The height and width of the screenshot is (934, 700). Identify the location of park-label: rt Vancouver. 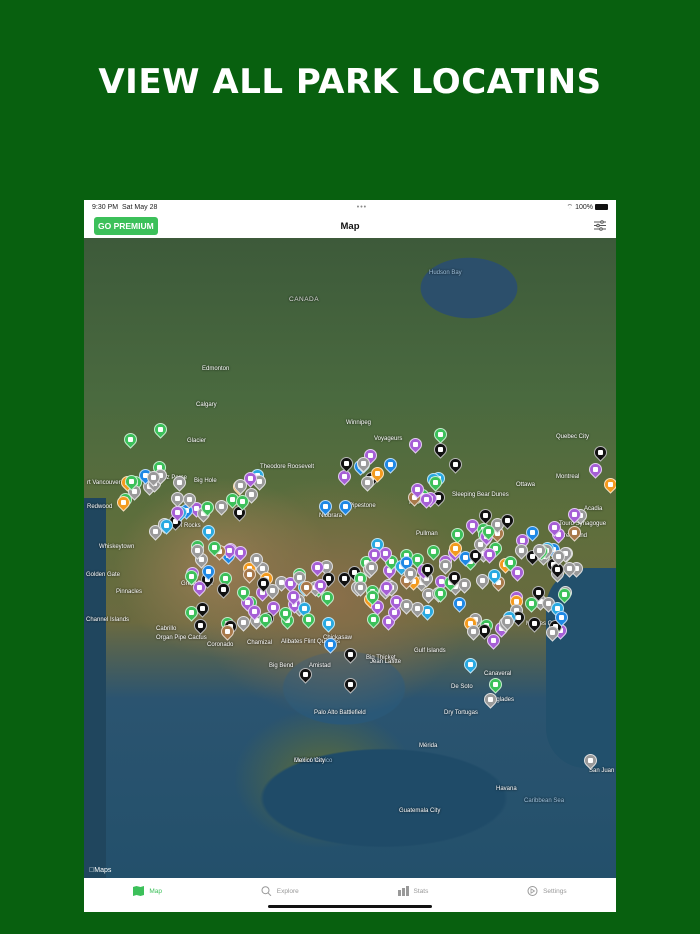
(104, 483).